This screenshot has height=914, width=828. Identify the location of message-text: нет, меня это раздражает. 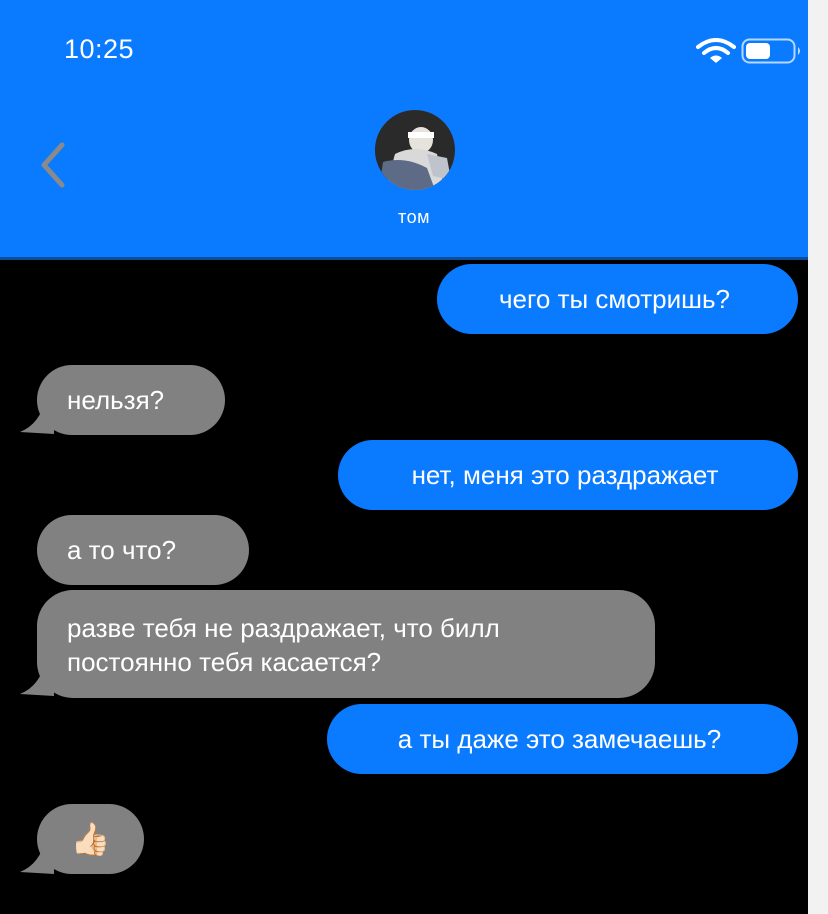
(565, 475).